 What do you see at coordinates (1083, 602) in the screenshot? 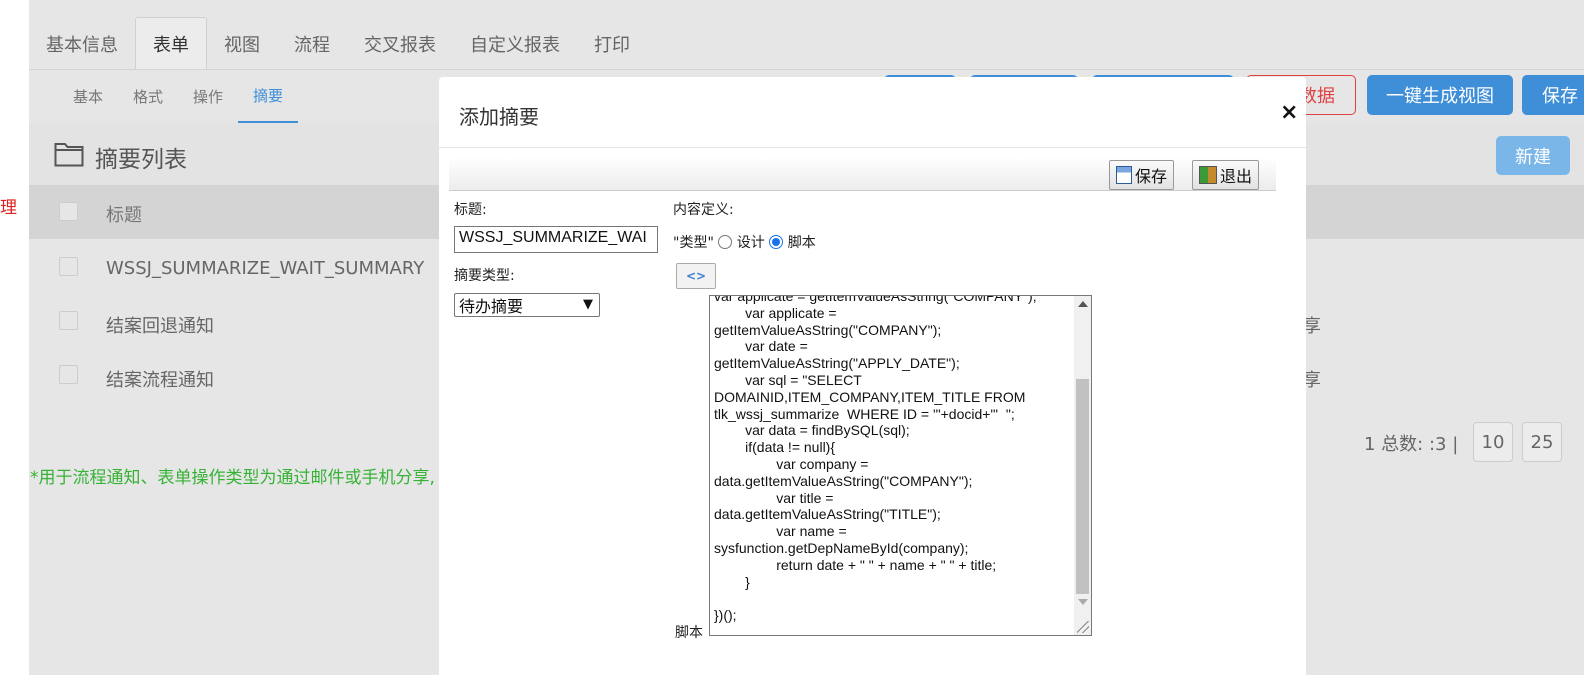
I see `scroll-down-icon` at bounding box center [1083, 602].